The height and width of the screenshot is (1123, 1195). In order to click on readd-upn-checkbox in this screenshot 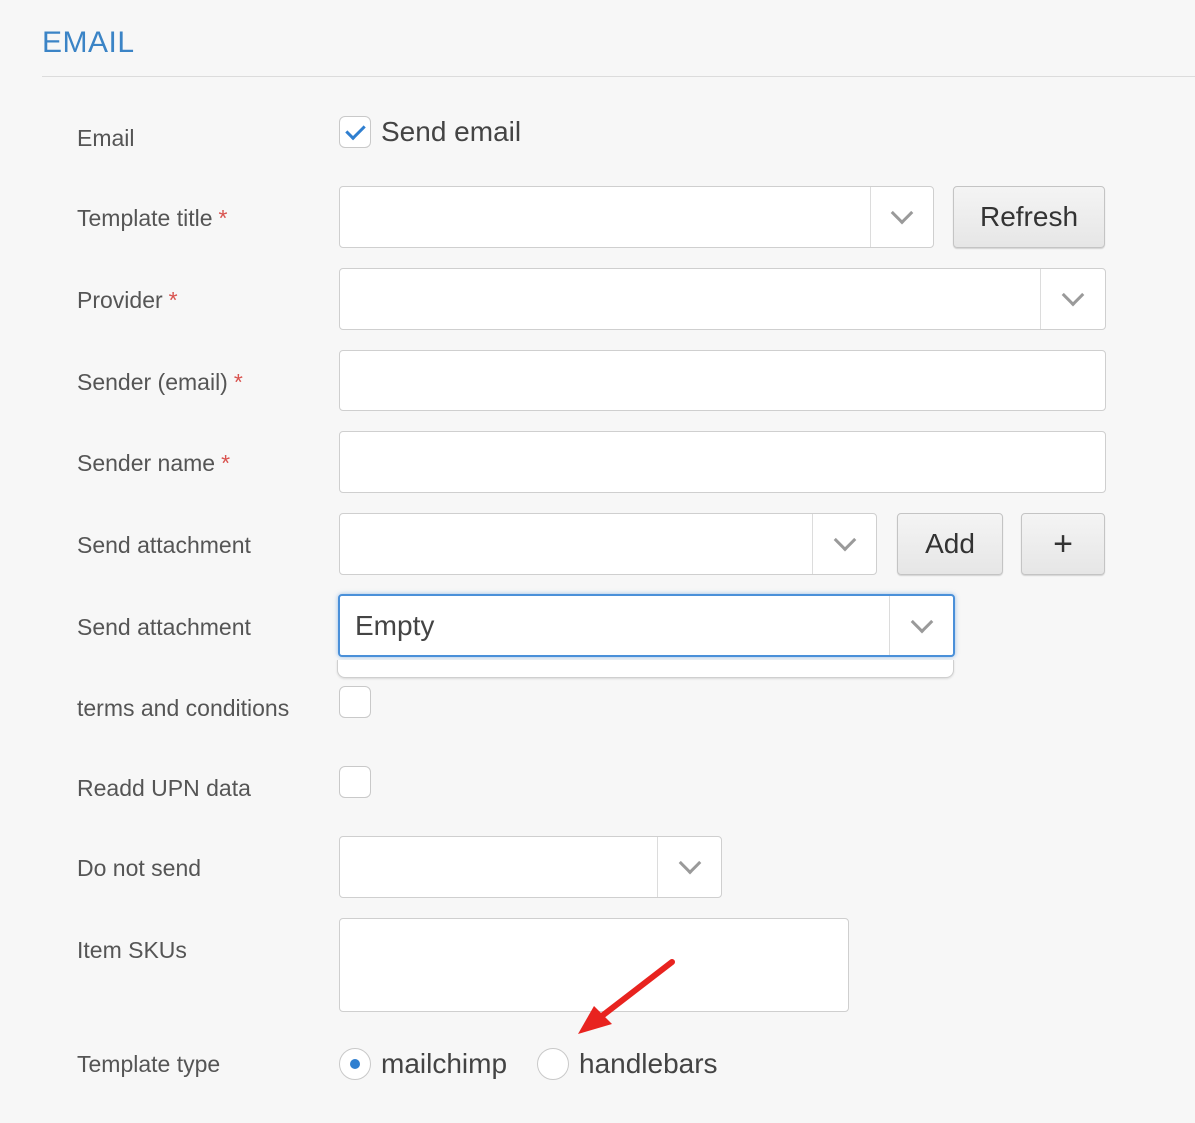, I will do `click(355, 782)`.